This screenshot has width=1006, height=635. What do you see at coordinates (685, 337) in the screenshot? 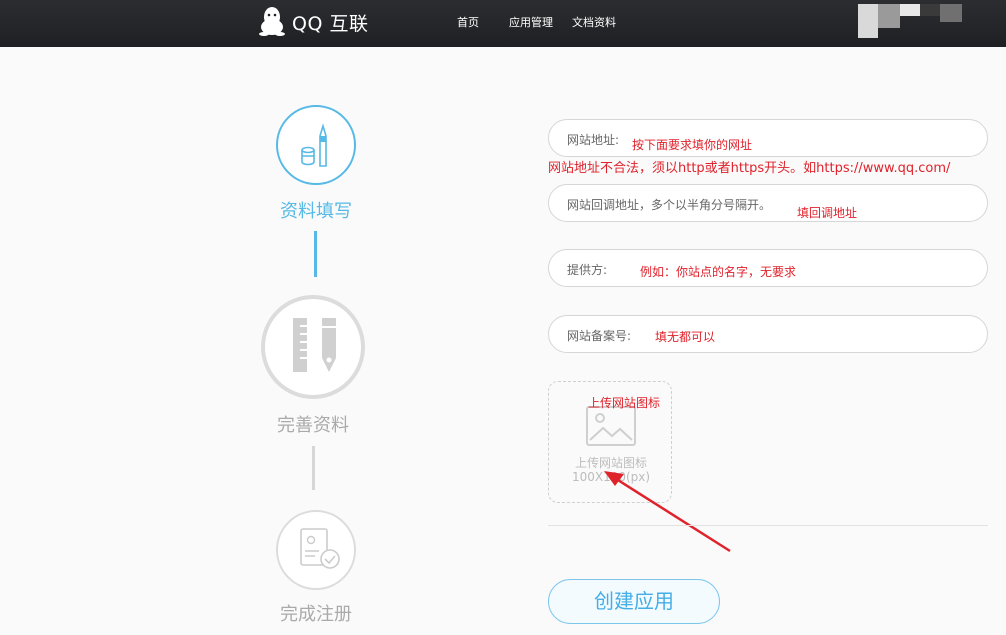
I see `annotation-icp-hint: 填无都可以` at bounding box center [685, 337].